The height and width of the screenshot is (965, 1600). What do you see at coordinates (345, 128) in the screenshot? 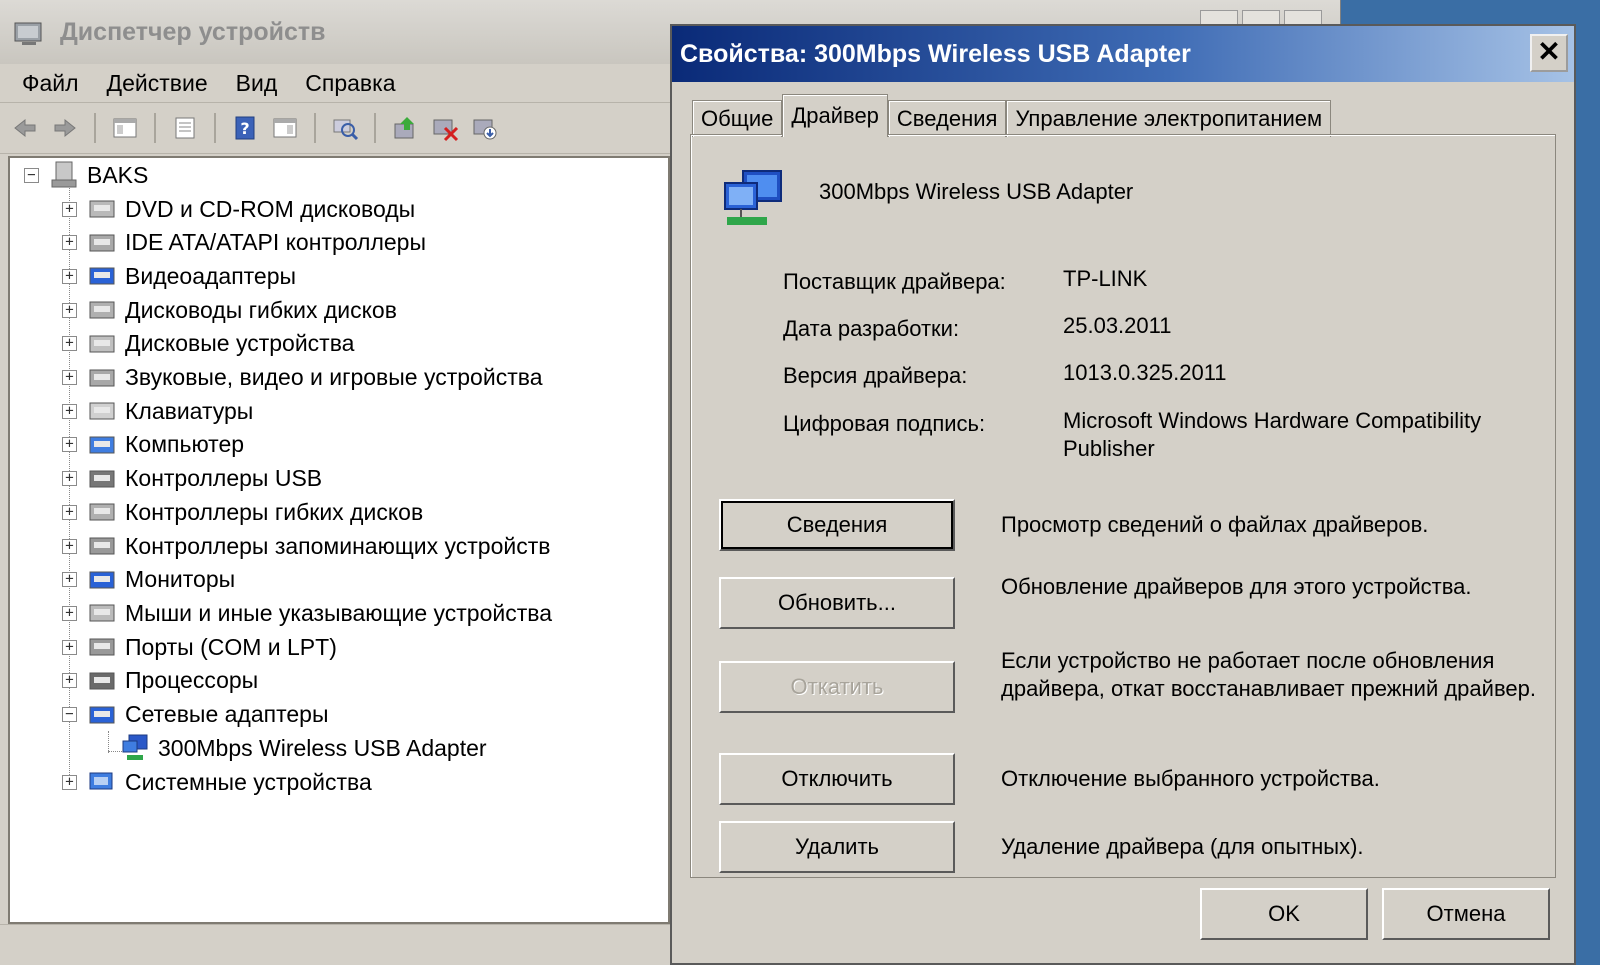
I see `scan-hardware-button` at bounding box center [345, 128].